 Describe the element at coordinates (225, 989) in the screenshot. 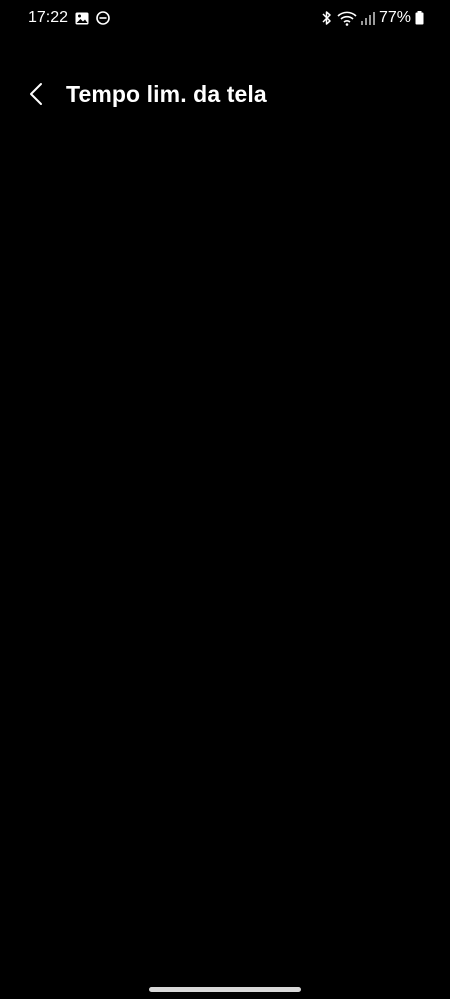

I see `gesture-navigation-handle` at that location.